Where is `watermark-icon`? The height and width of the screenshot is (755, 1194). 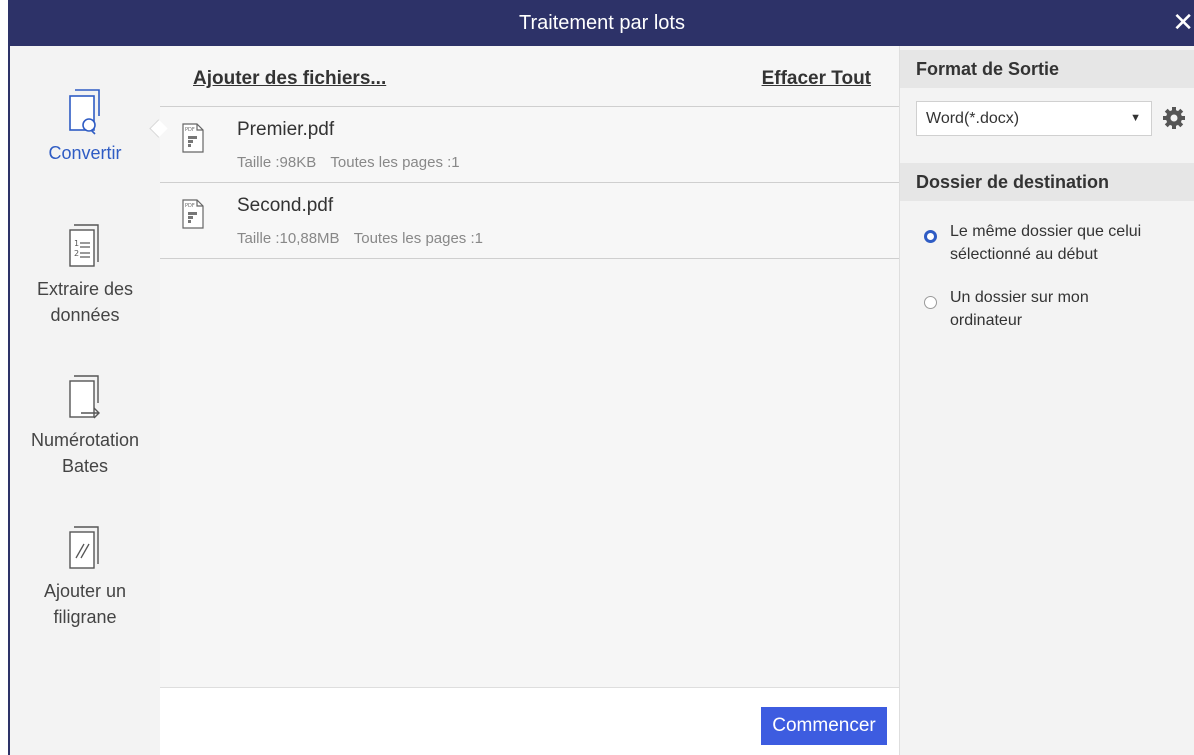
watermark-icon is located at coordinates (84, 547).